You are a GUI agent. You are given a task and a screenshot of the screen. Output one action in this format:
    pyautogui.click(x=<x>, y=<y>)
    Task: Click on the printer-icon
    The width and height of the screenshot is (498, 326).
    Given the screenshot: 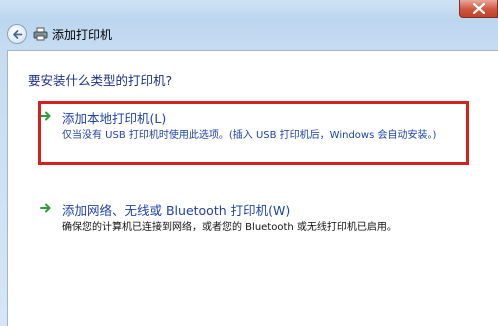 What is the action you would take?
    pyautogui.click(x=40, y=34)
    